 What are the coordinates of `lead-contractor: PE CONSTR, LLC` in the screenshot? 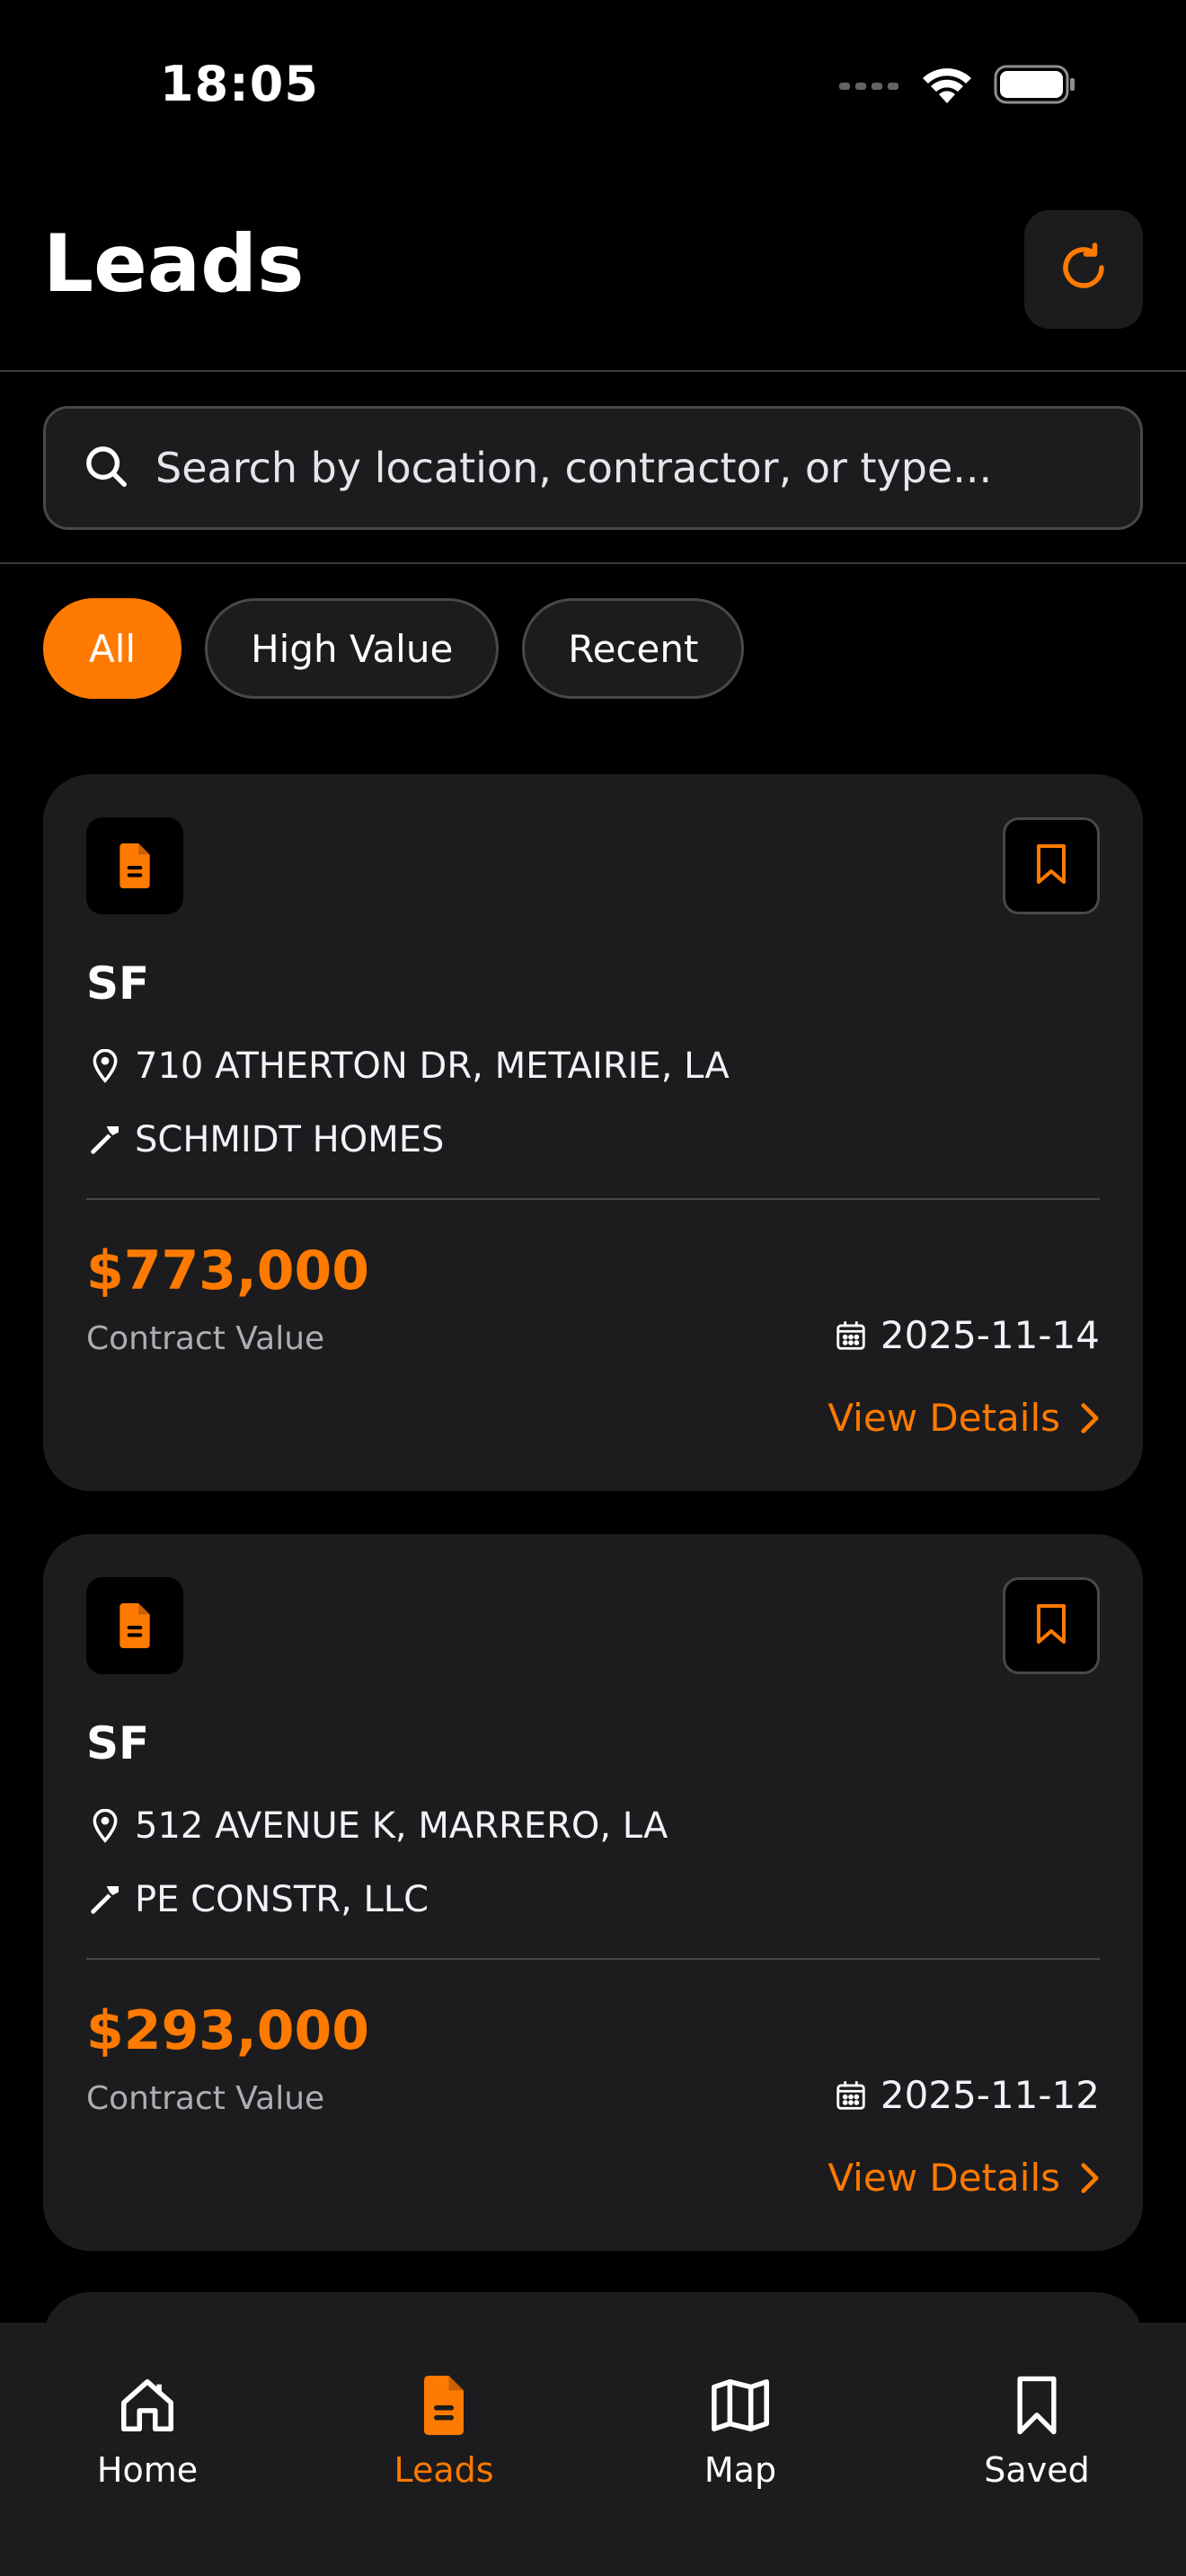 It's located at (282, 1899).